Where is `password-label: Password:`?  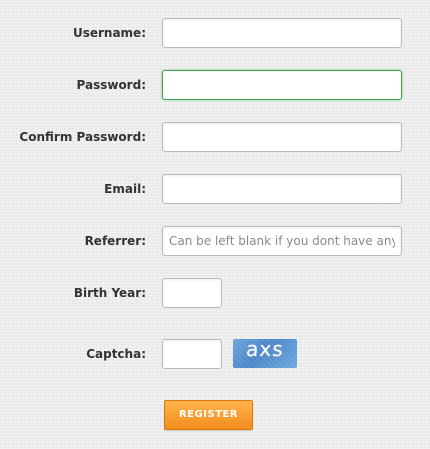
password-label: Password: is located at coordinates (111, 85).